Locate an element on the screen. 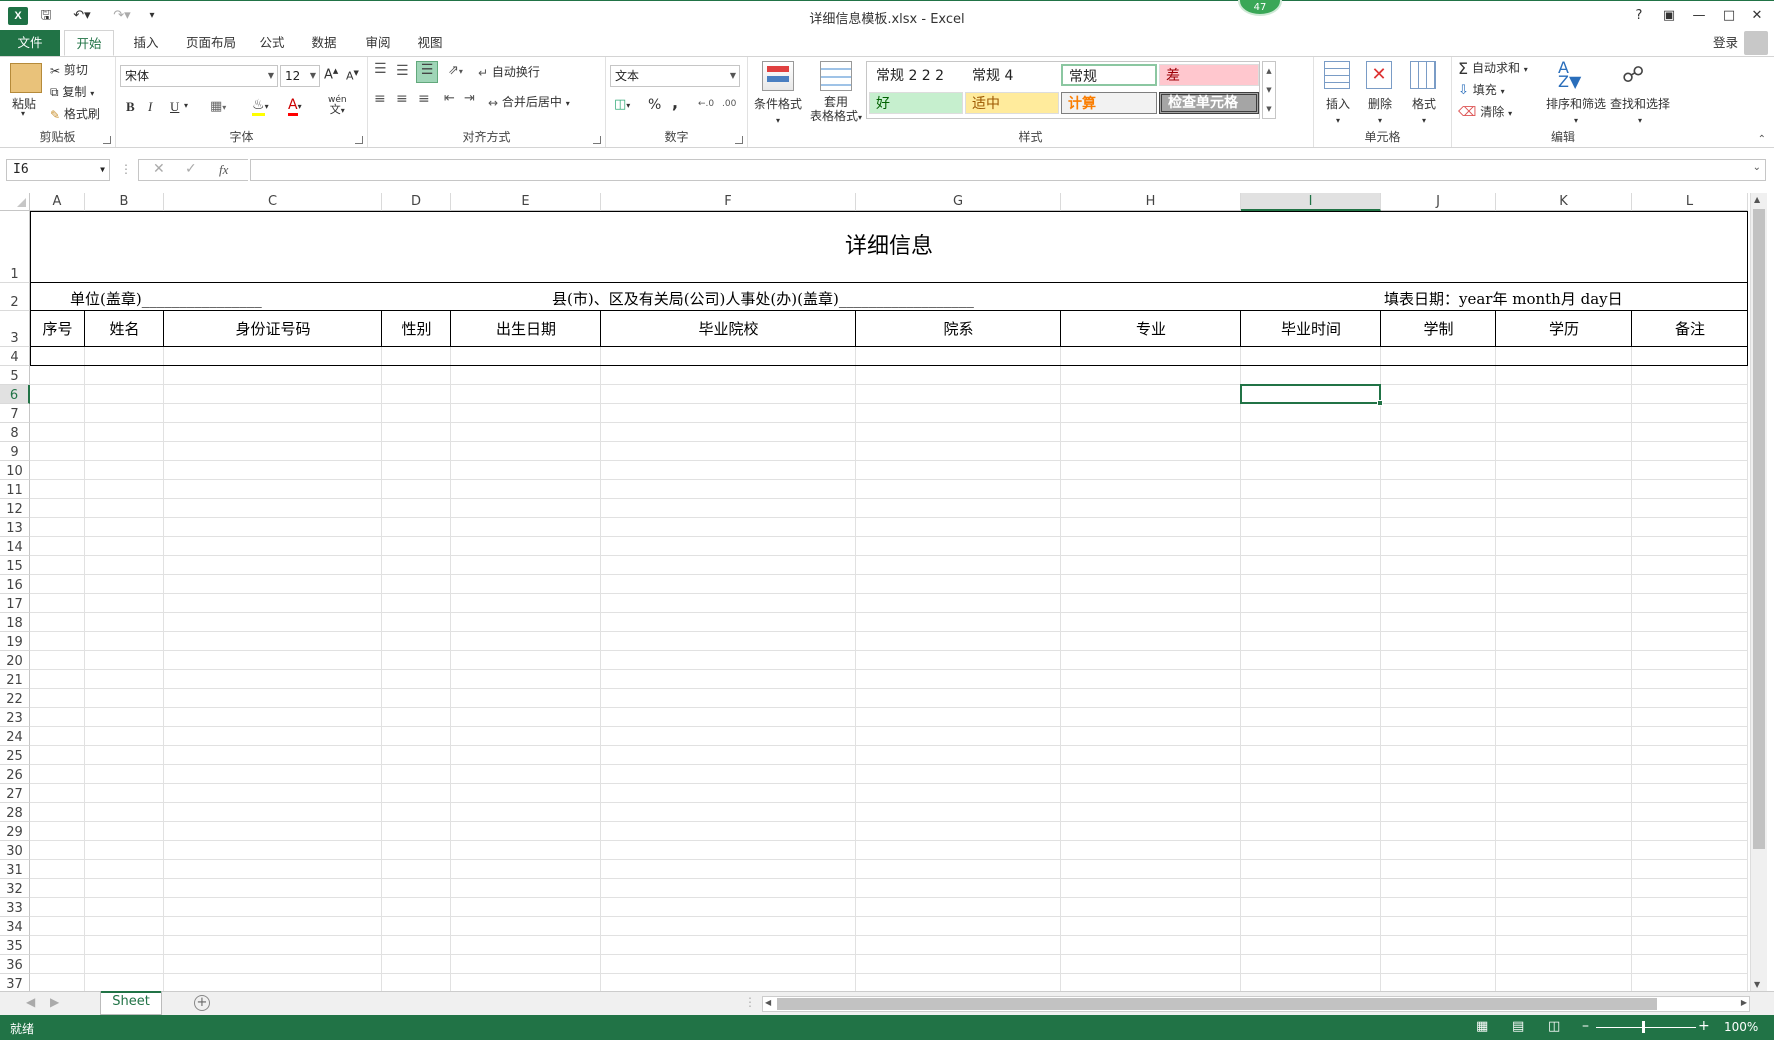  select-all-corner is located at coordinates (15, 202).